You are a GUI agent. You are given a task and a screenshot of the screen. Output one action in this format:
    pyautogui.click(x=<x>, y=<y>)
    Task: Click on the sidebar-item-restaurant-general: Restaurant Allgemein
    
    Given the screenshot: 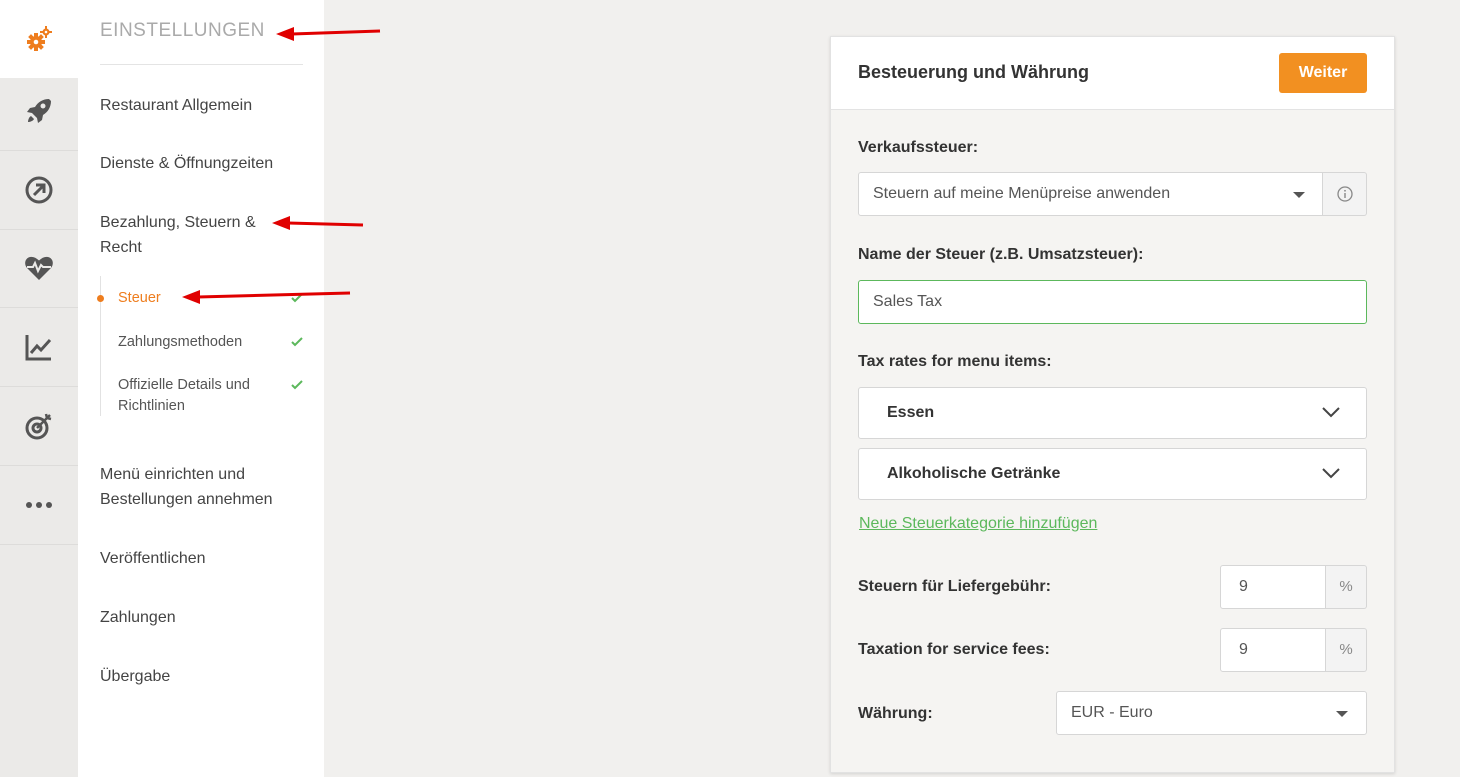 What is the action you would take?
    pyautogui.click(x=200, y=105)
    